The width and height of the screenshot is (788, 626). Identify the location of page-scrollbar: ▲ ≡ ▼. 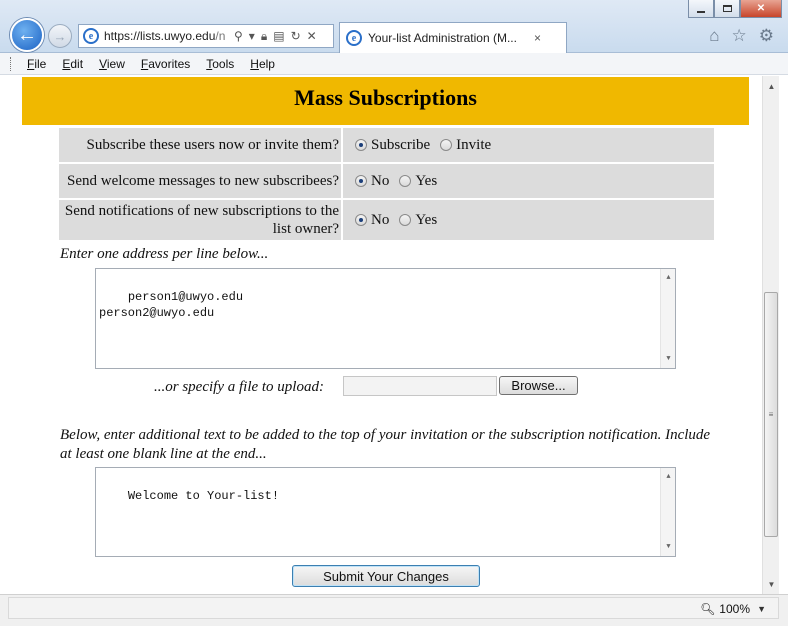
(770, 335).